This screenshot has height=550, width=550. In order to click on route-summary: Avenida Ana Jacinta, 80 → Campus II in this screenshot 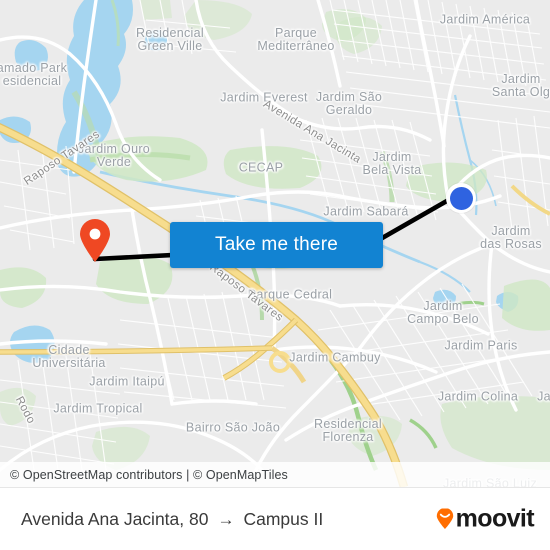, I will do `click(172, 519)`.